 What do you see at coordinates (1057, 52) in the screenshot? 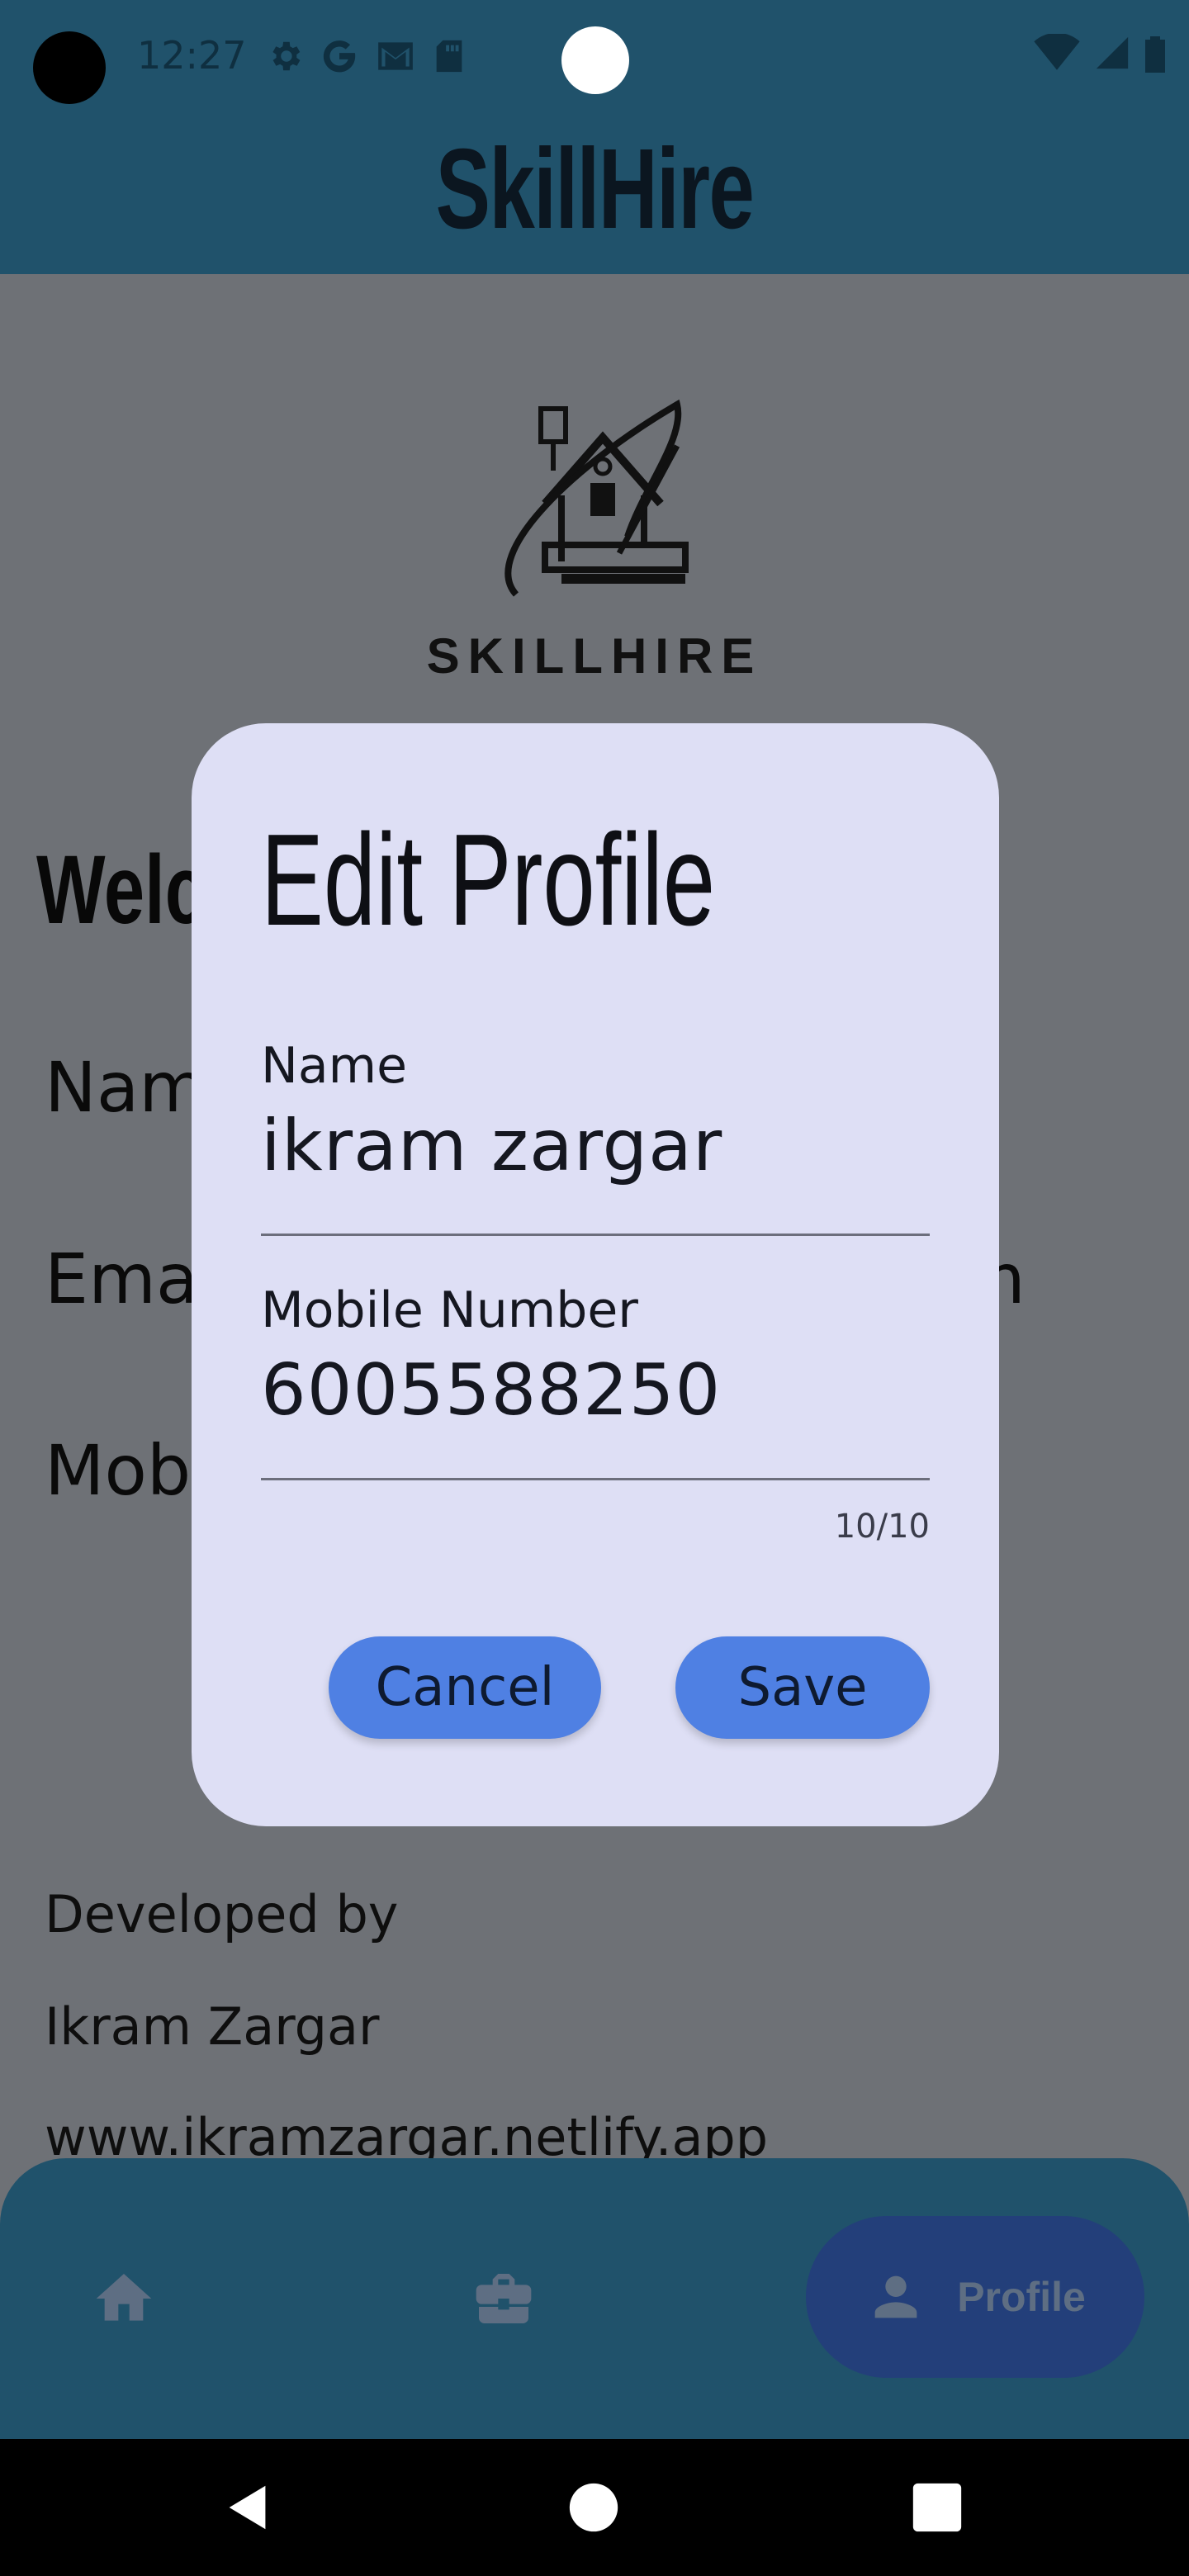
I see `wifi-icon` at bounding box center [1057, 52].